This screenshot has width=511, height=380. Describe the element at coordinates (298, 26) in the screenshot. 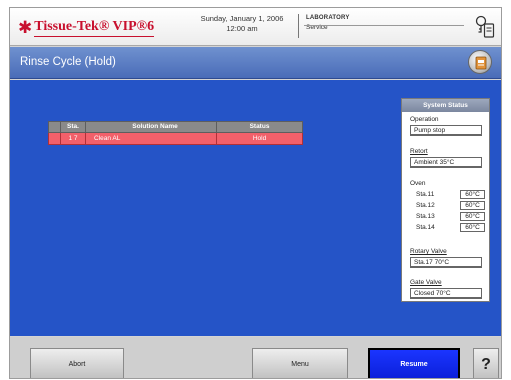

I see `header-divider` at that location.